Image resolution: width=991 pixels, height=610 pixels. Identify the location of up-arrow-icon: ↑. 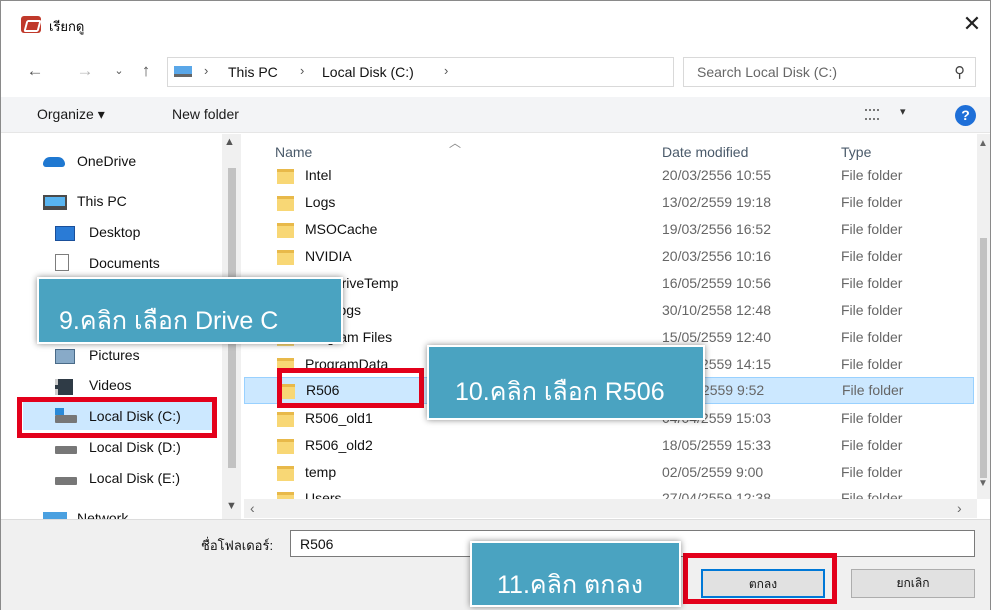
(146, 71).